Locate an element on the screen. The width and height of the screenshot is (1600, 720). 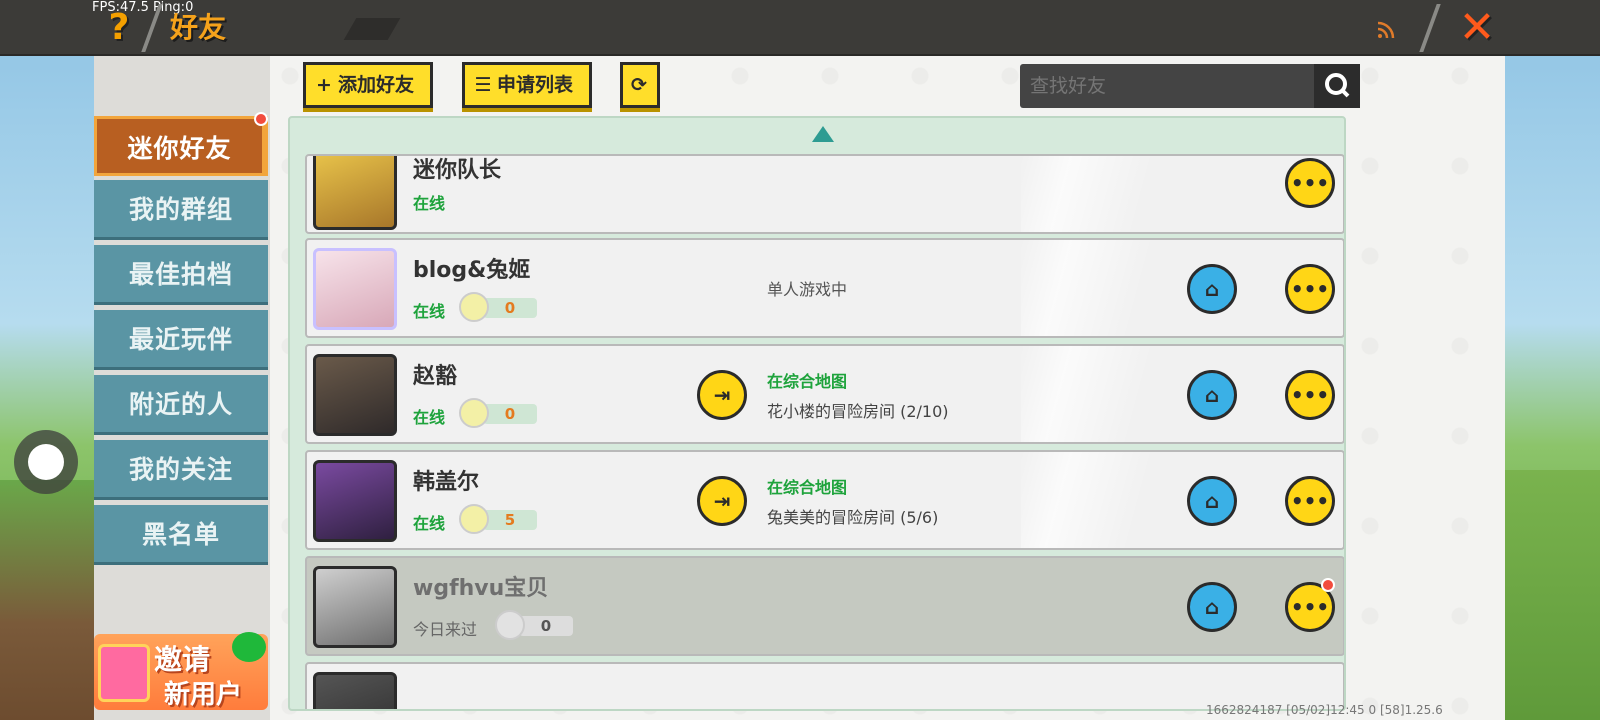
help-icon: ? is located at coordinates (119, 28).